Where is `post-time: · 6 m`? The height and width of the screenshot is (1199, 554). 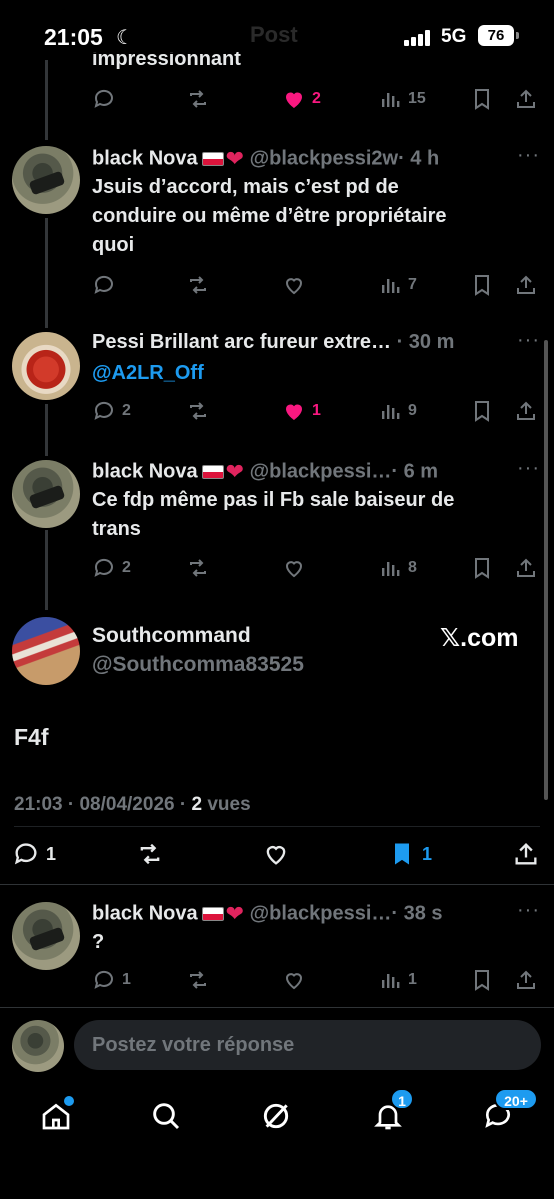 post-time: · 6 m is located at coordinates (415, 471).